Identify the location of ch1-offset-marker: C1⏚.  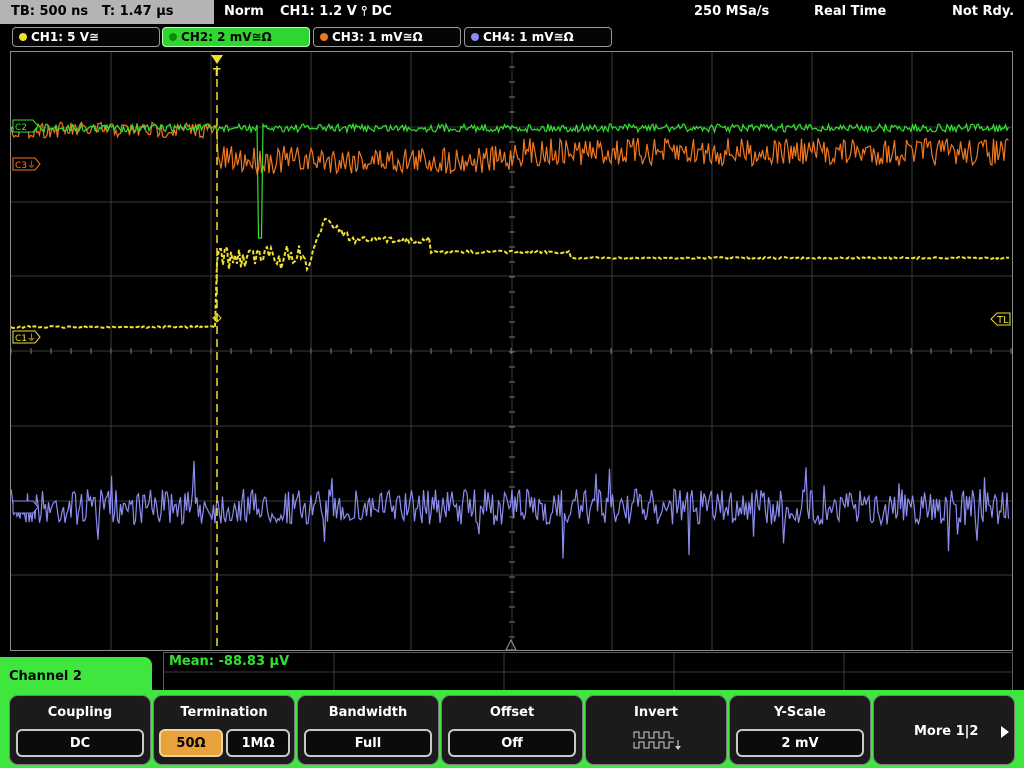
(26, 337).